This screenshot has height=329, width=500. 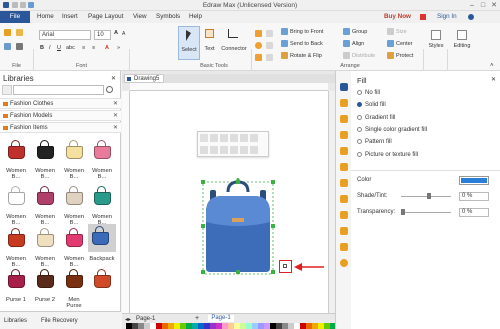 What do you see at coordinates (258, 33) in the screenshot?
I see `rectangle-icon` at bounding box center [258, 33].